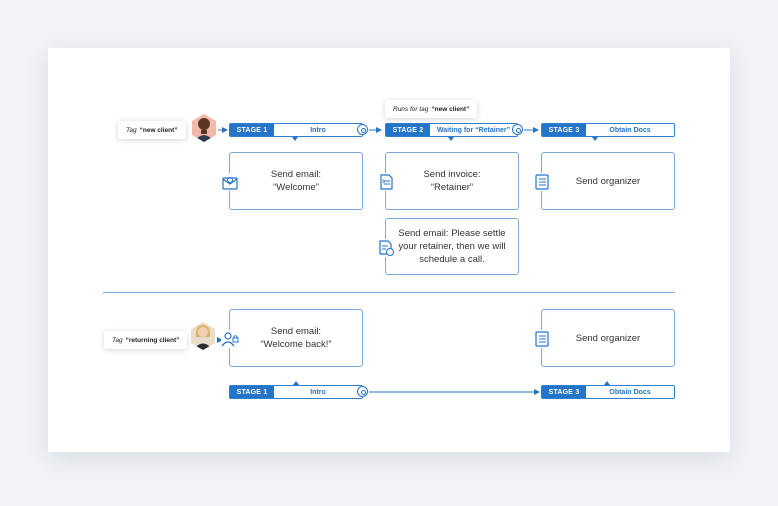 Image resolution: width=778 pixels, height=506 pixels. I want to click on card-send-organizer: Send organizer, so click(604, 181).